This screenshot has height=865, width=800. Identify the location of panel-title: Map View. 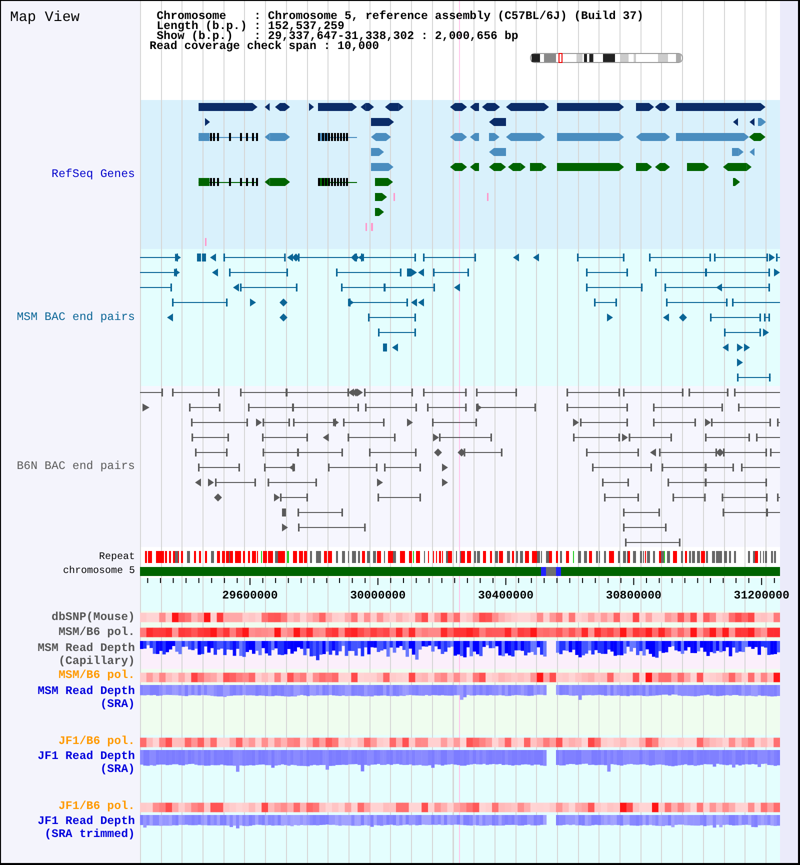
(45, 18).